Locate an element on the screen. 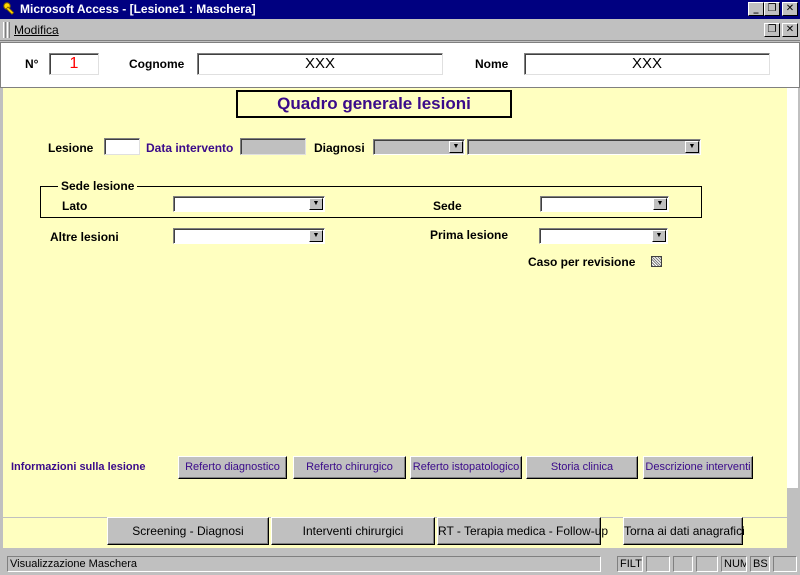 The width and height of the screenshot is (800, 575). form-title-box: Quadro generale lesioni is located at coordinates (374, 104).